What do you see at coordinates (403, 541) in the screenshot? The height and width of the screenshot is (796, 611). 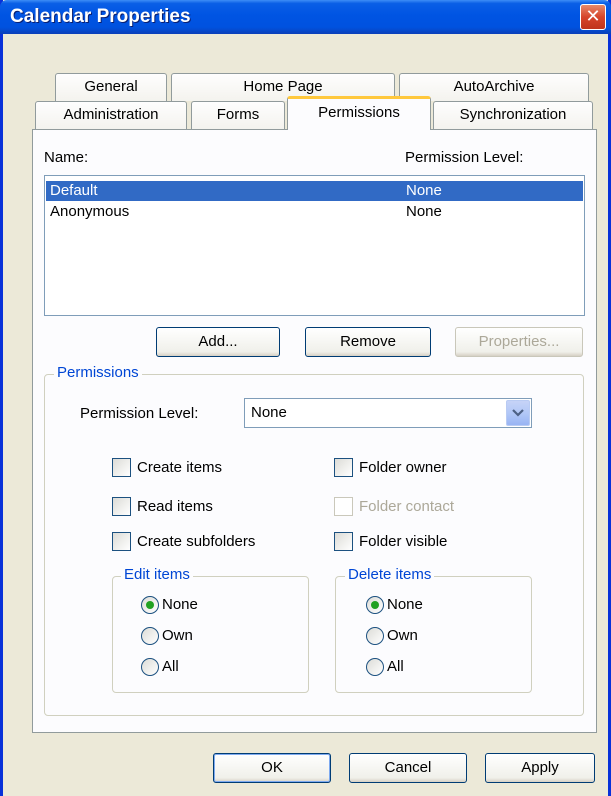 I see `folder-visible-label: Folder visible` at bounding box center [403, 541].